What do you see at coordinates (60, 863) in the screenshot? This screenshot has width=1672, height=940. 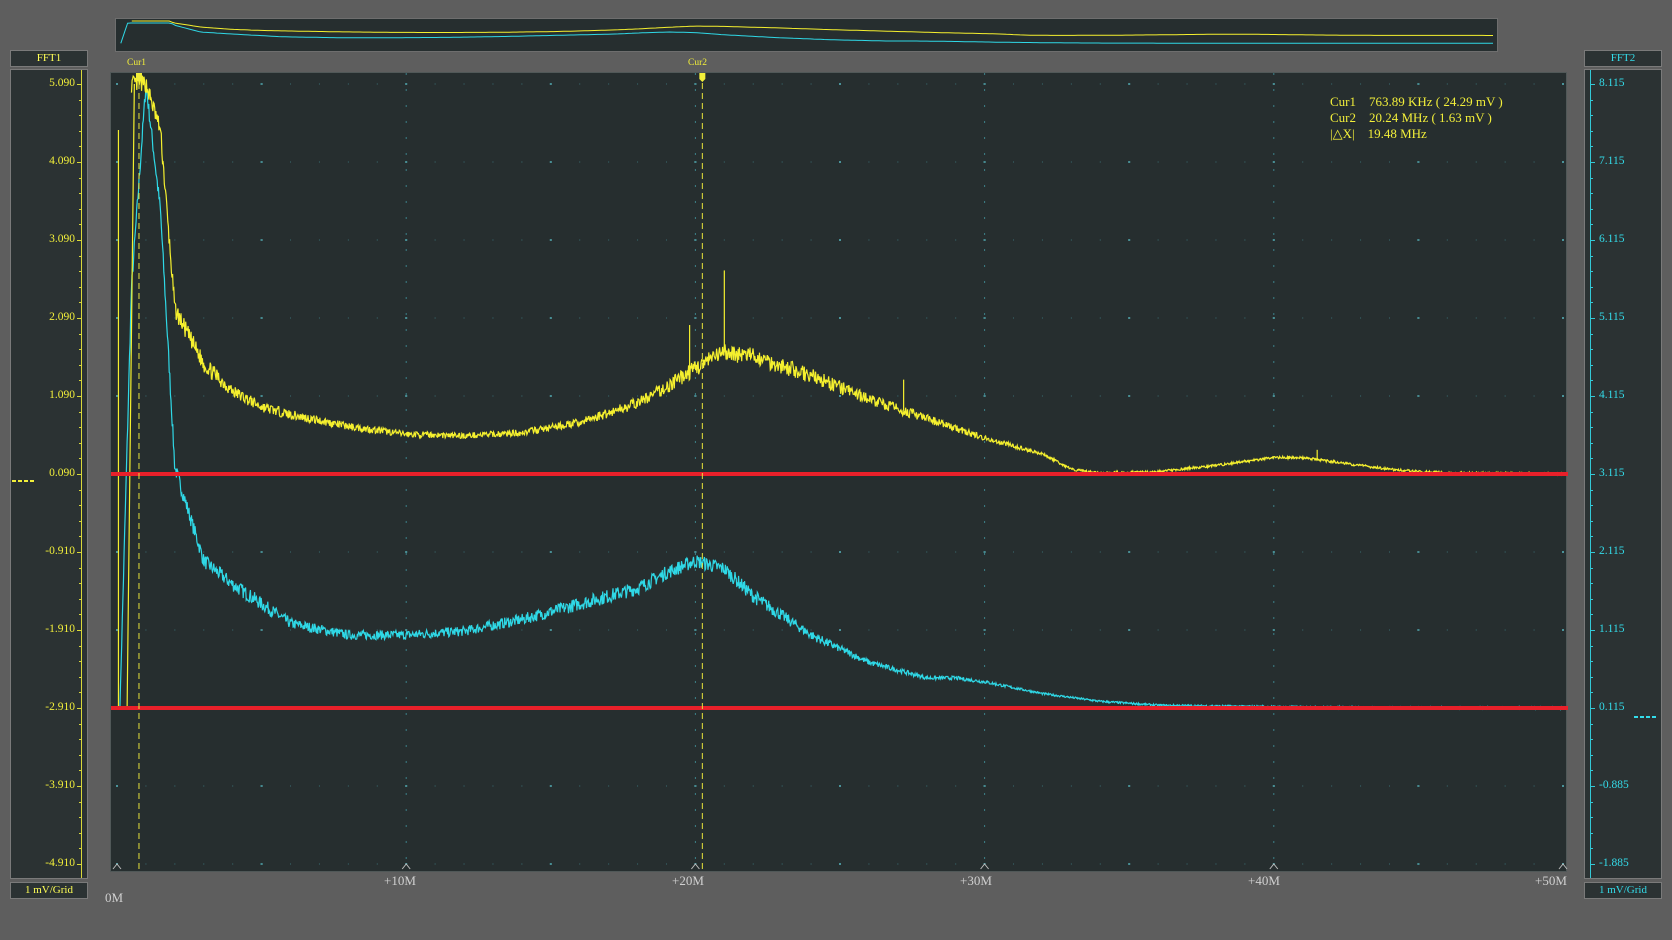 I see `fft1-tick-label: -4.910` at bounding box center [60, 863].